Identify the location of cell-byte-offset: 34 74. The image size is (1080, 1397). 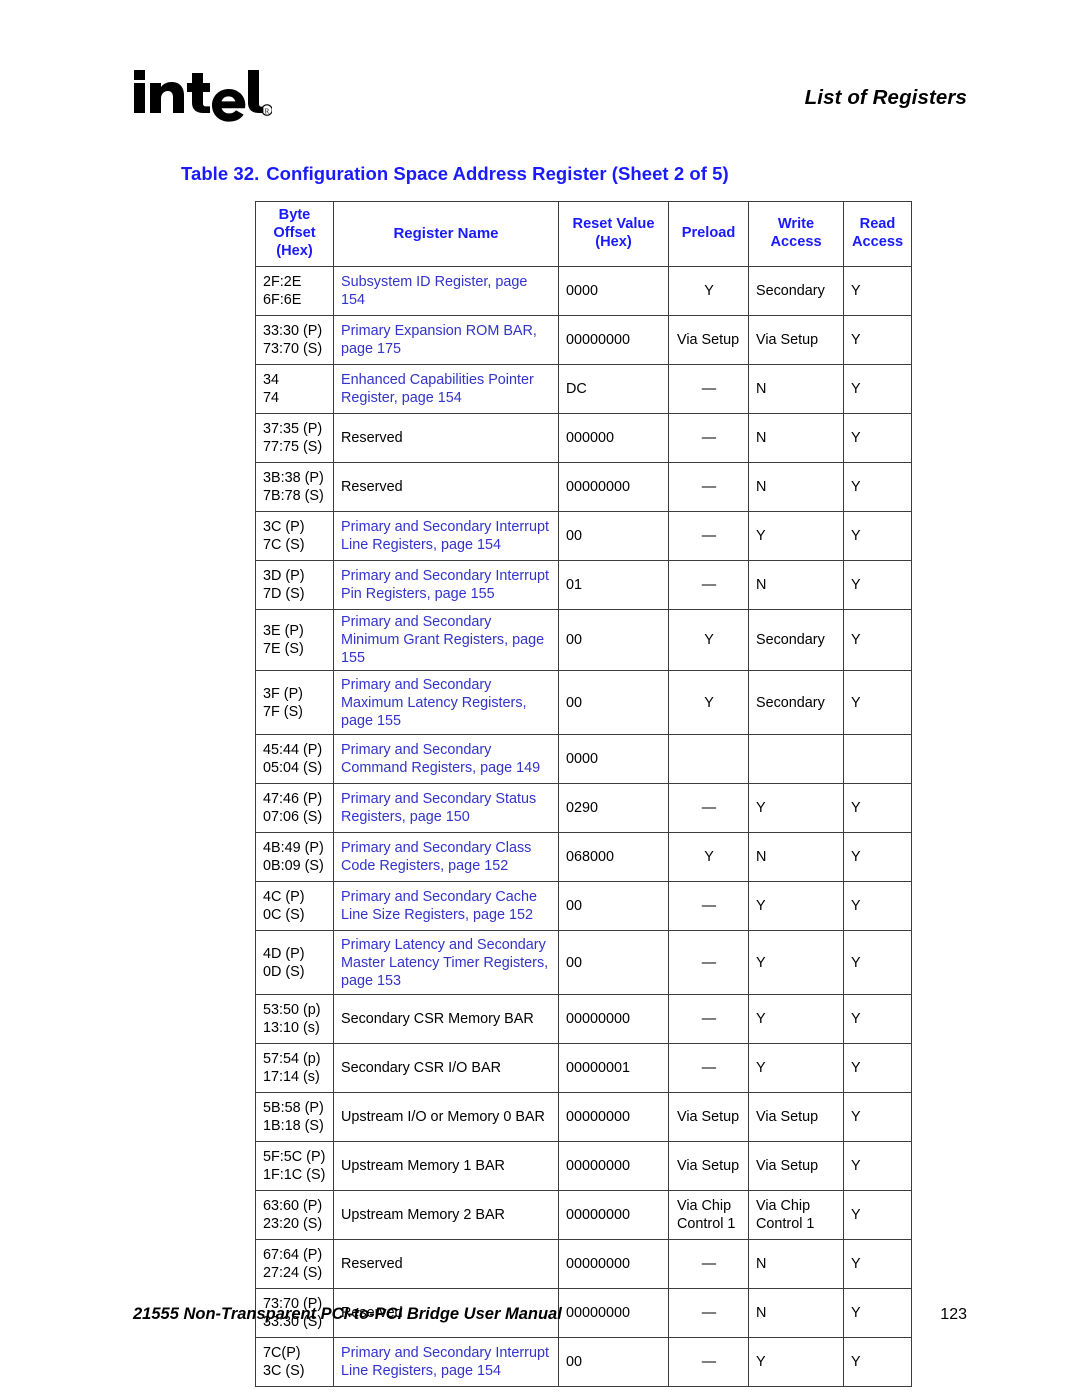
(294, 389).